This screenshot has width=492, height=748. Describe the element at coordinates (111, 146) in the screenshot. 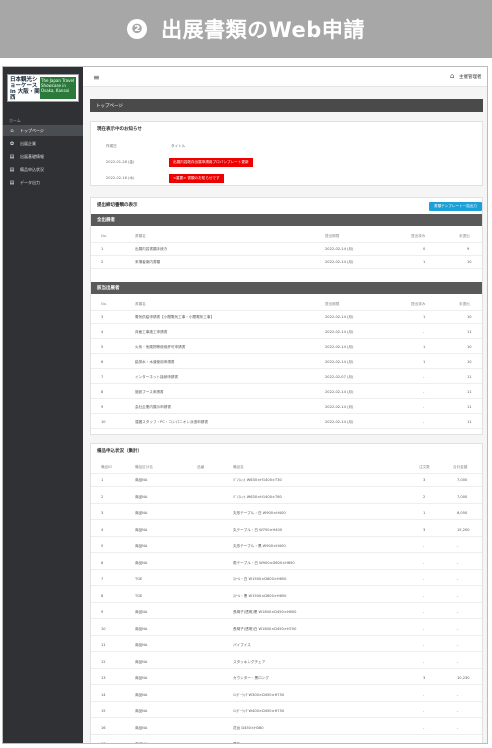

I see `notices-col-date: 作成日` at that location.